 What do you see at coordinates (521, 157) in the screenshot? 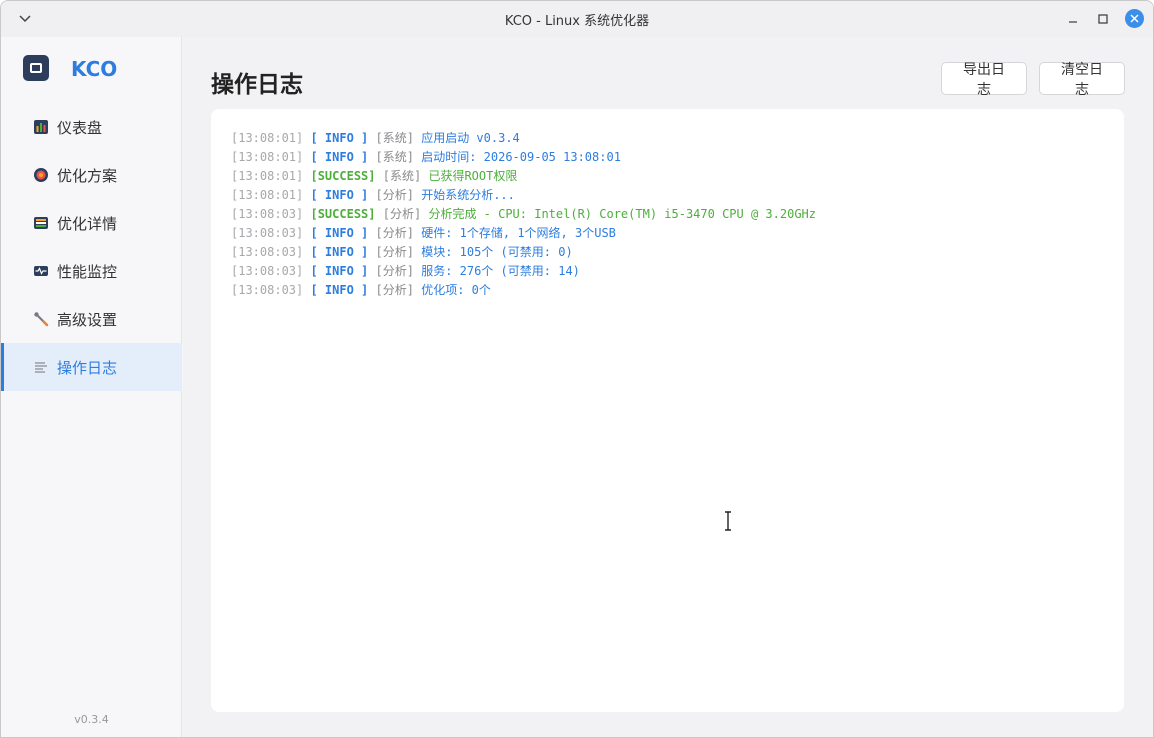
I see `log-message: 启动时间: 2026-09-05 13:08:01` at bounding box center [521, 157].